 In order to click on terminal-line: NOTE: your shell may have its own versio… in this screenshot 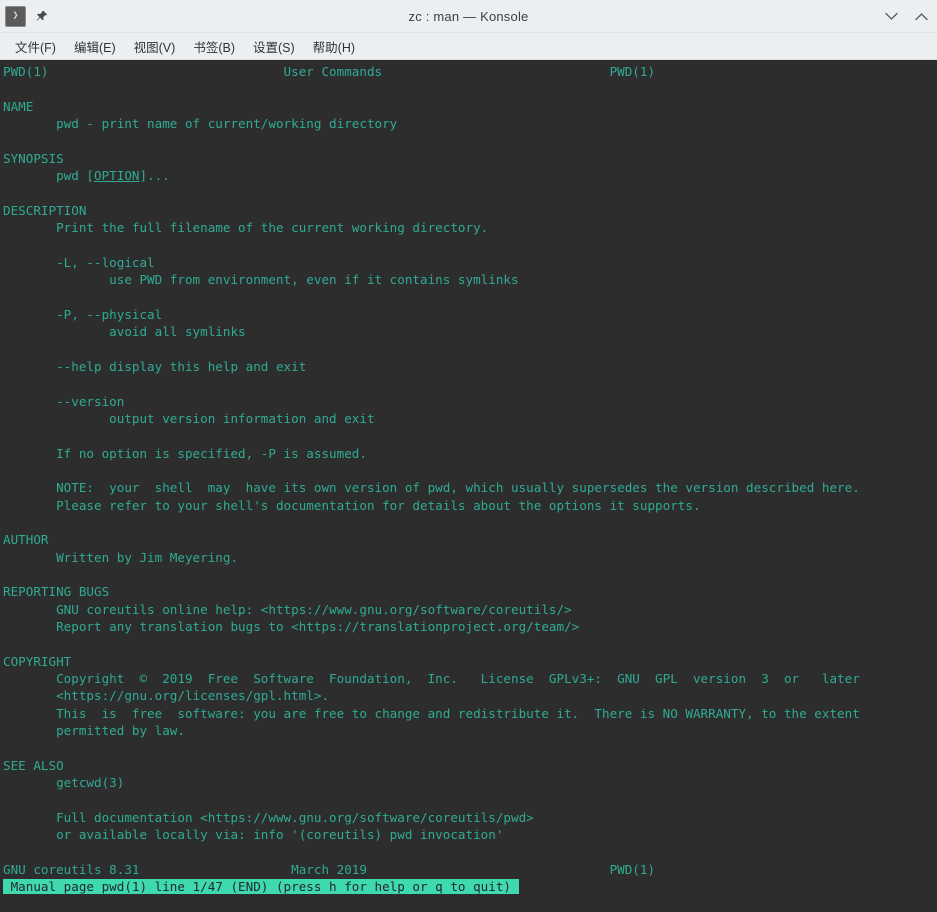, I will do `click(431, 488)`.